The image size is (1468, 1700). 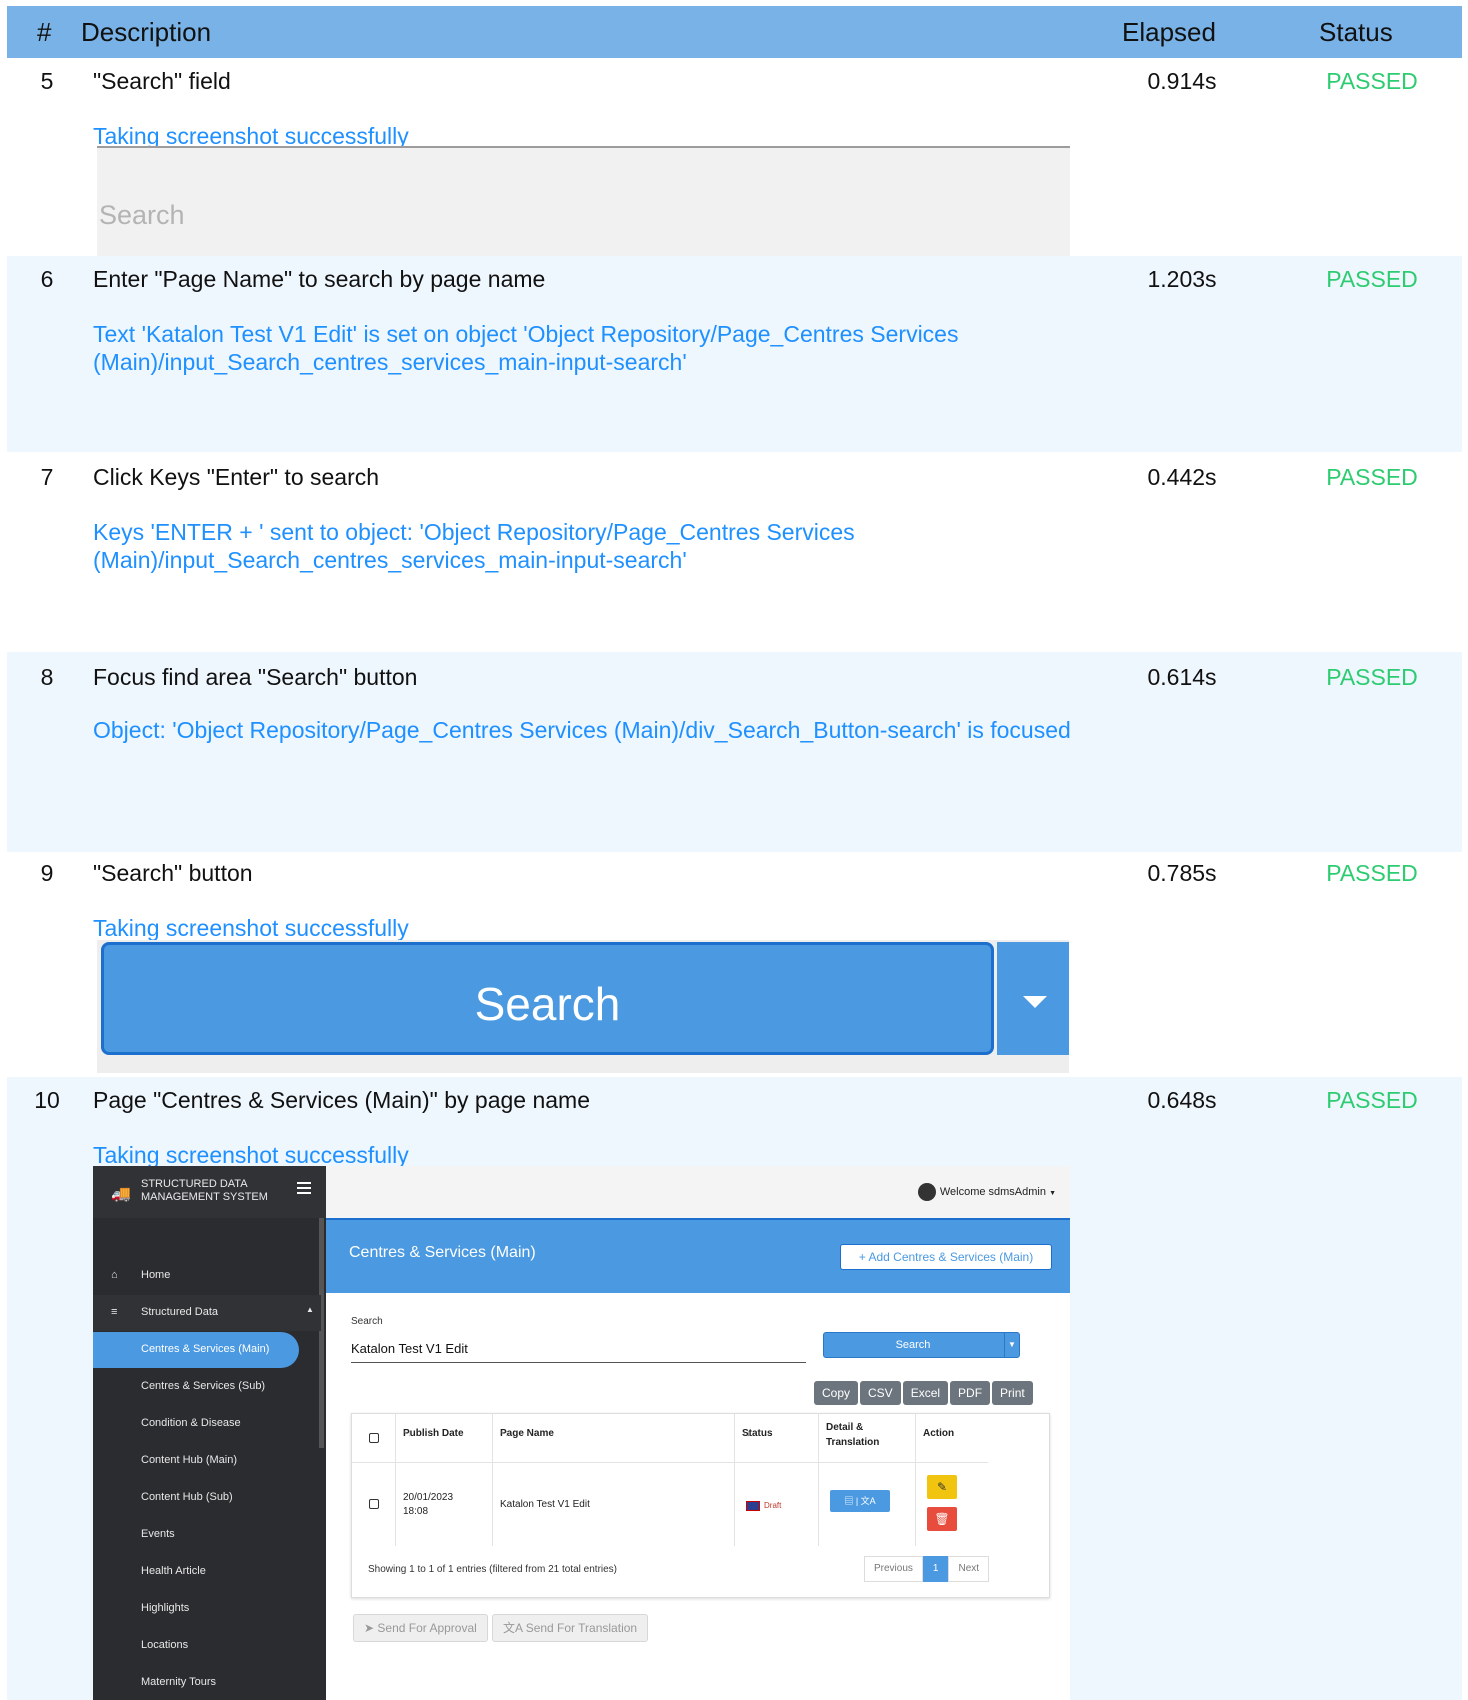 I want to click on sidebar-item-label: Maternity Tours, so click(x=178, y=1682).